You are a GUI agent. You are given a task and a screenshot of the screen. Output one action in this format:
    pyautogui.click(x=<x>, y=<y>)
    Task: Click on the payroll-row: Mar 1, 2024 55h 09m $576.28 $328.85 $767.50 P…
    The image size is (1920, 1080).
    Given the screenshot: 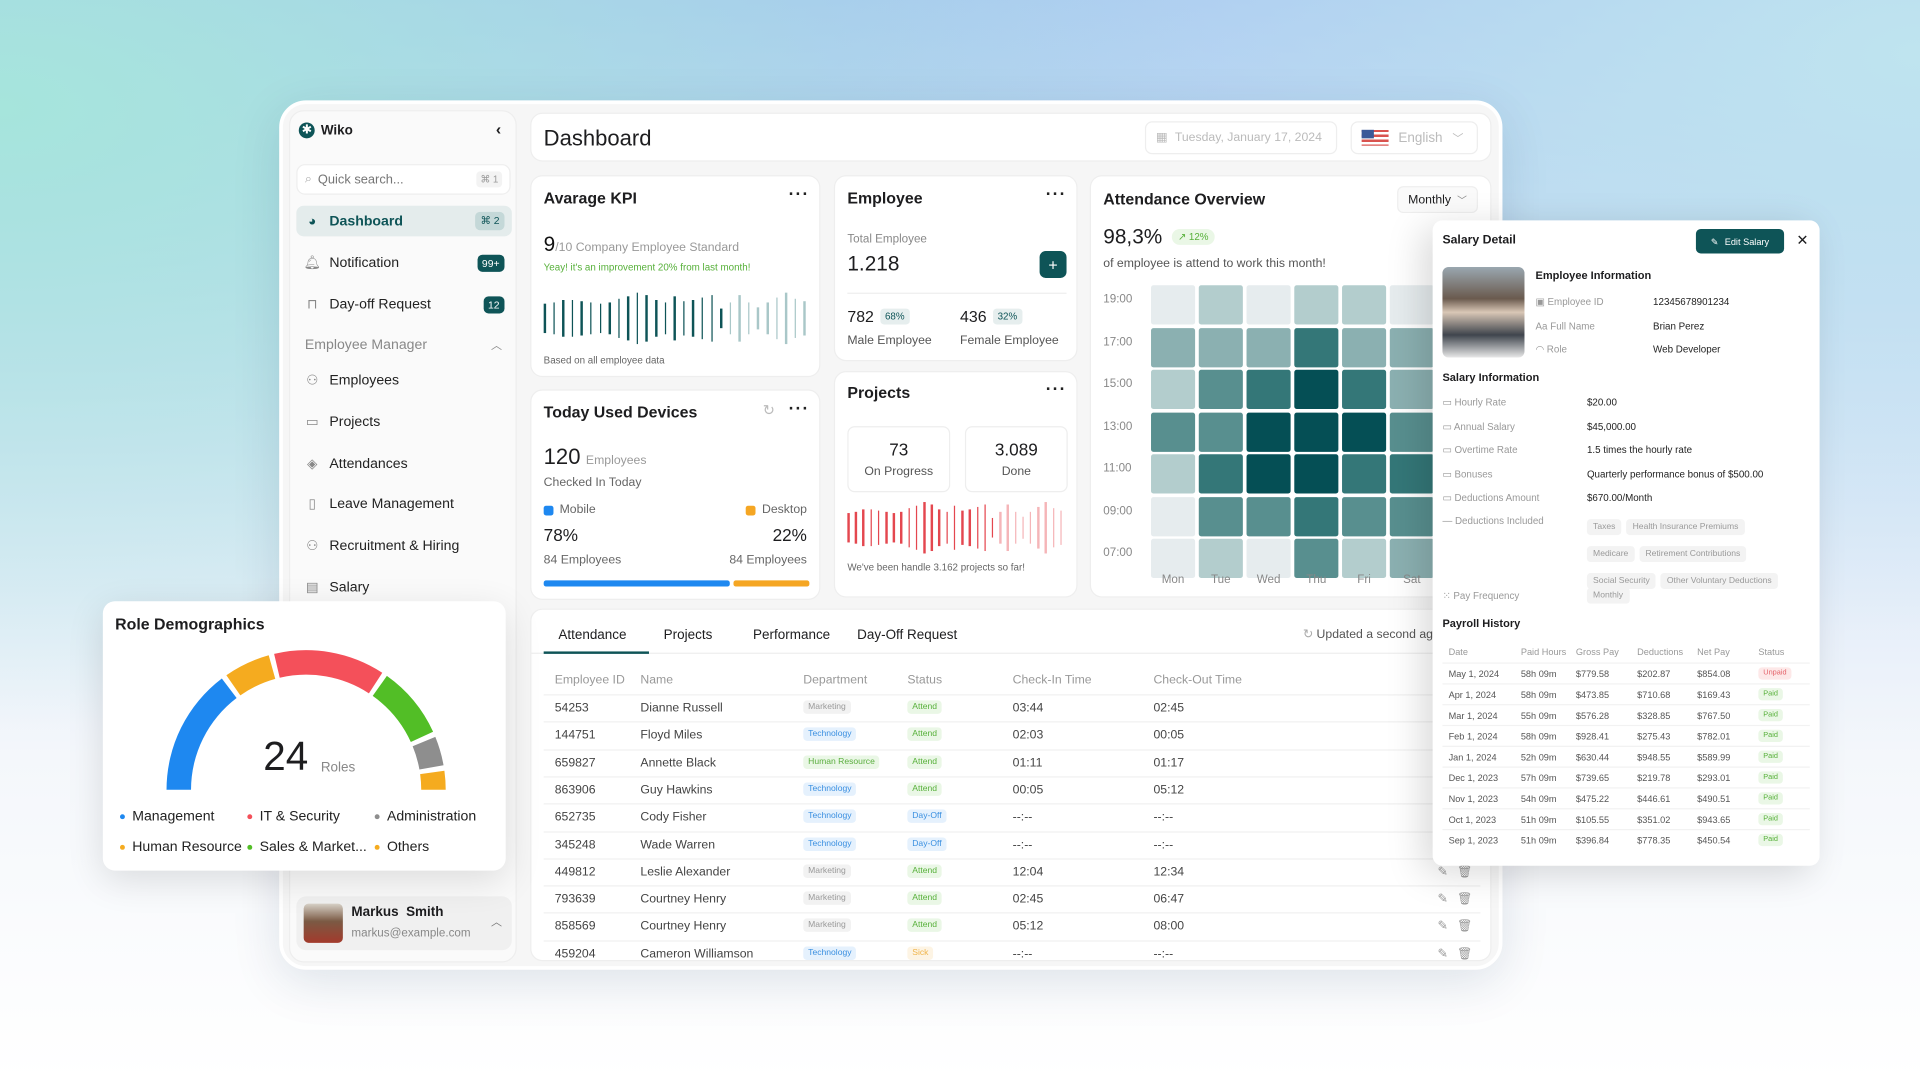 What is the action you would take?
    pyautogui.click(x=1626, y=714)
    